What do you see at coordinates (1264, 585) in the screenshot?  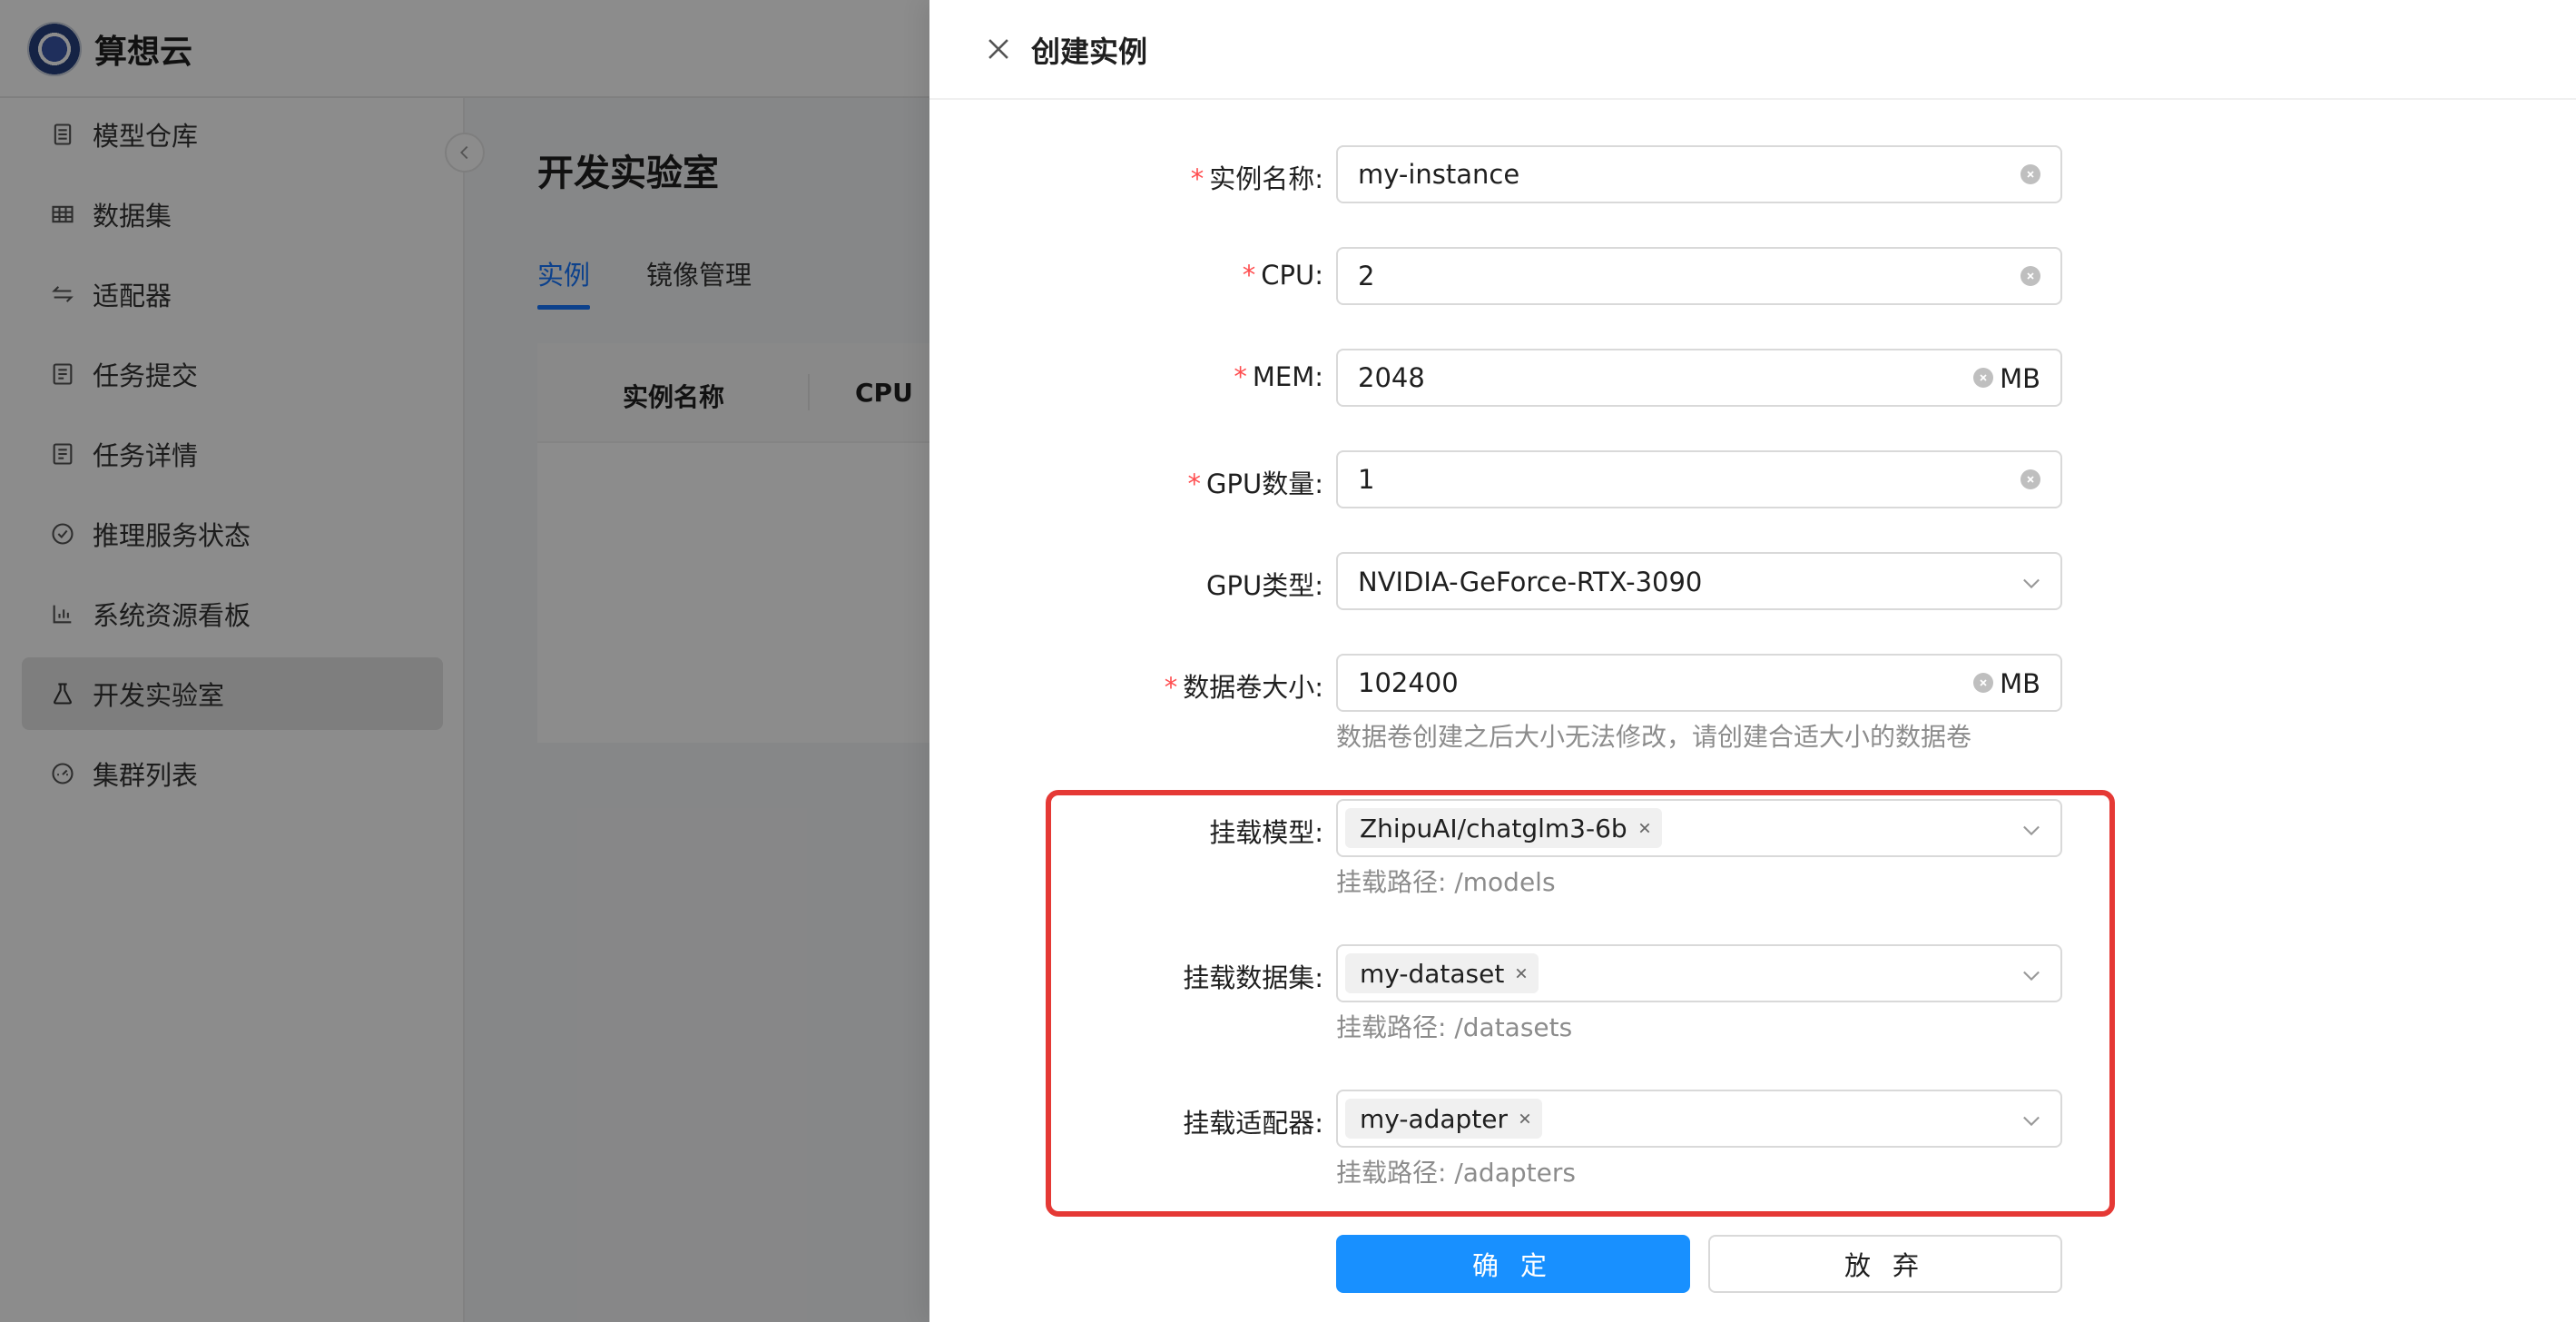 I see `gpu-type-label: GPU类型:` at bounding box center [1264, 585].